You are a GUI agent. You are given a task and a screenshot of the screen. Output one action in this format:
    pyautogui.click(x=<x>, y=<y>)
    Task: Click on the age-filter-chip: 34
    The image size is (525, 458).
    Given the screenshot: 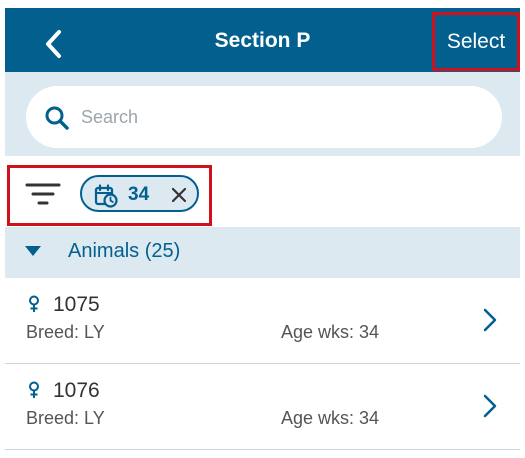 What is the action you would take?
    pyautogui.click(x=139, y=193)
    